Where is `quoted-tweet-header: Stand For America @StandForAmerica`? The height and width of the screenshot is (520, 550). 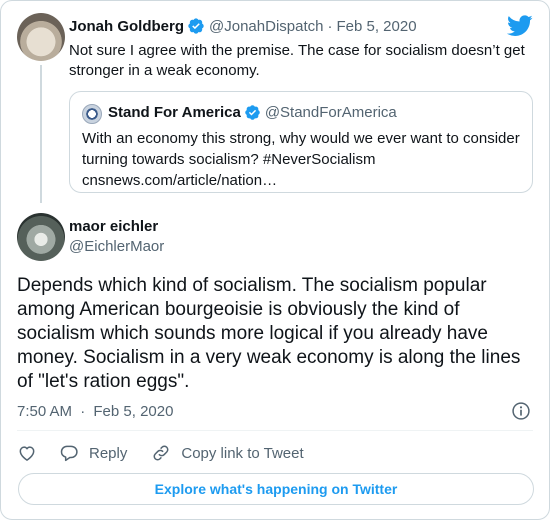 quoted-tweet-header: Stand For America @StandForAmerica is located at coordinates (252, 112).